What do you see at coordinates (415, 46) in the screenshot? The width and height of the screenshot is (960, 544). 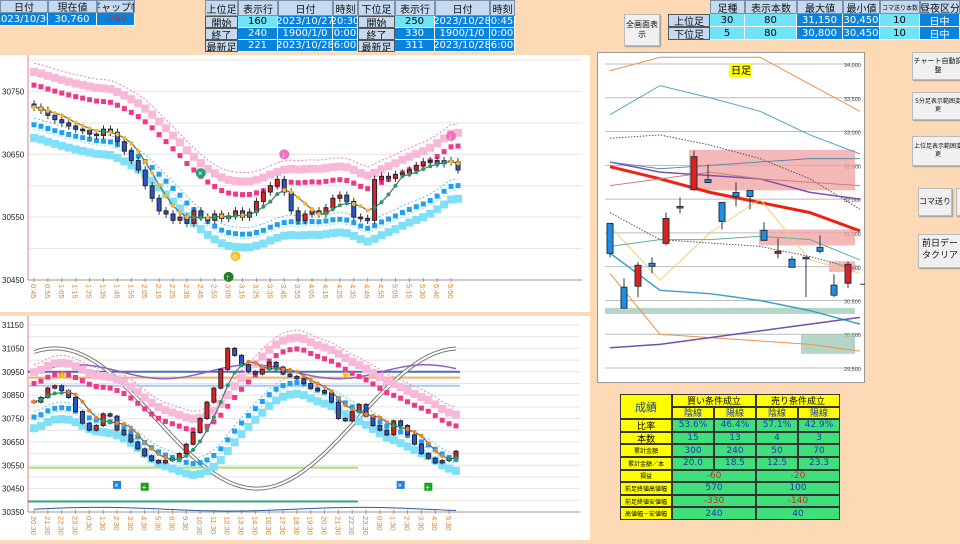 I see `row-input: 311` at bounding box center [415, 46].